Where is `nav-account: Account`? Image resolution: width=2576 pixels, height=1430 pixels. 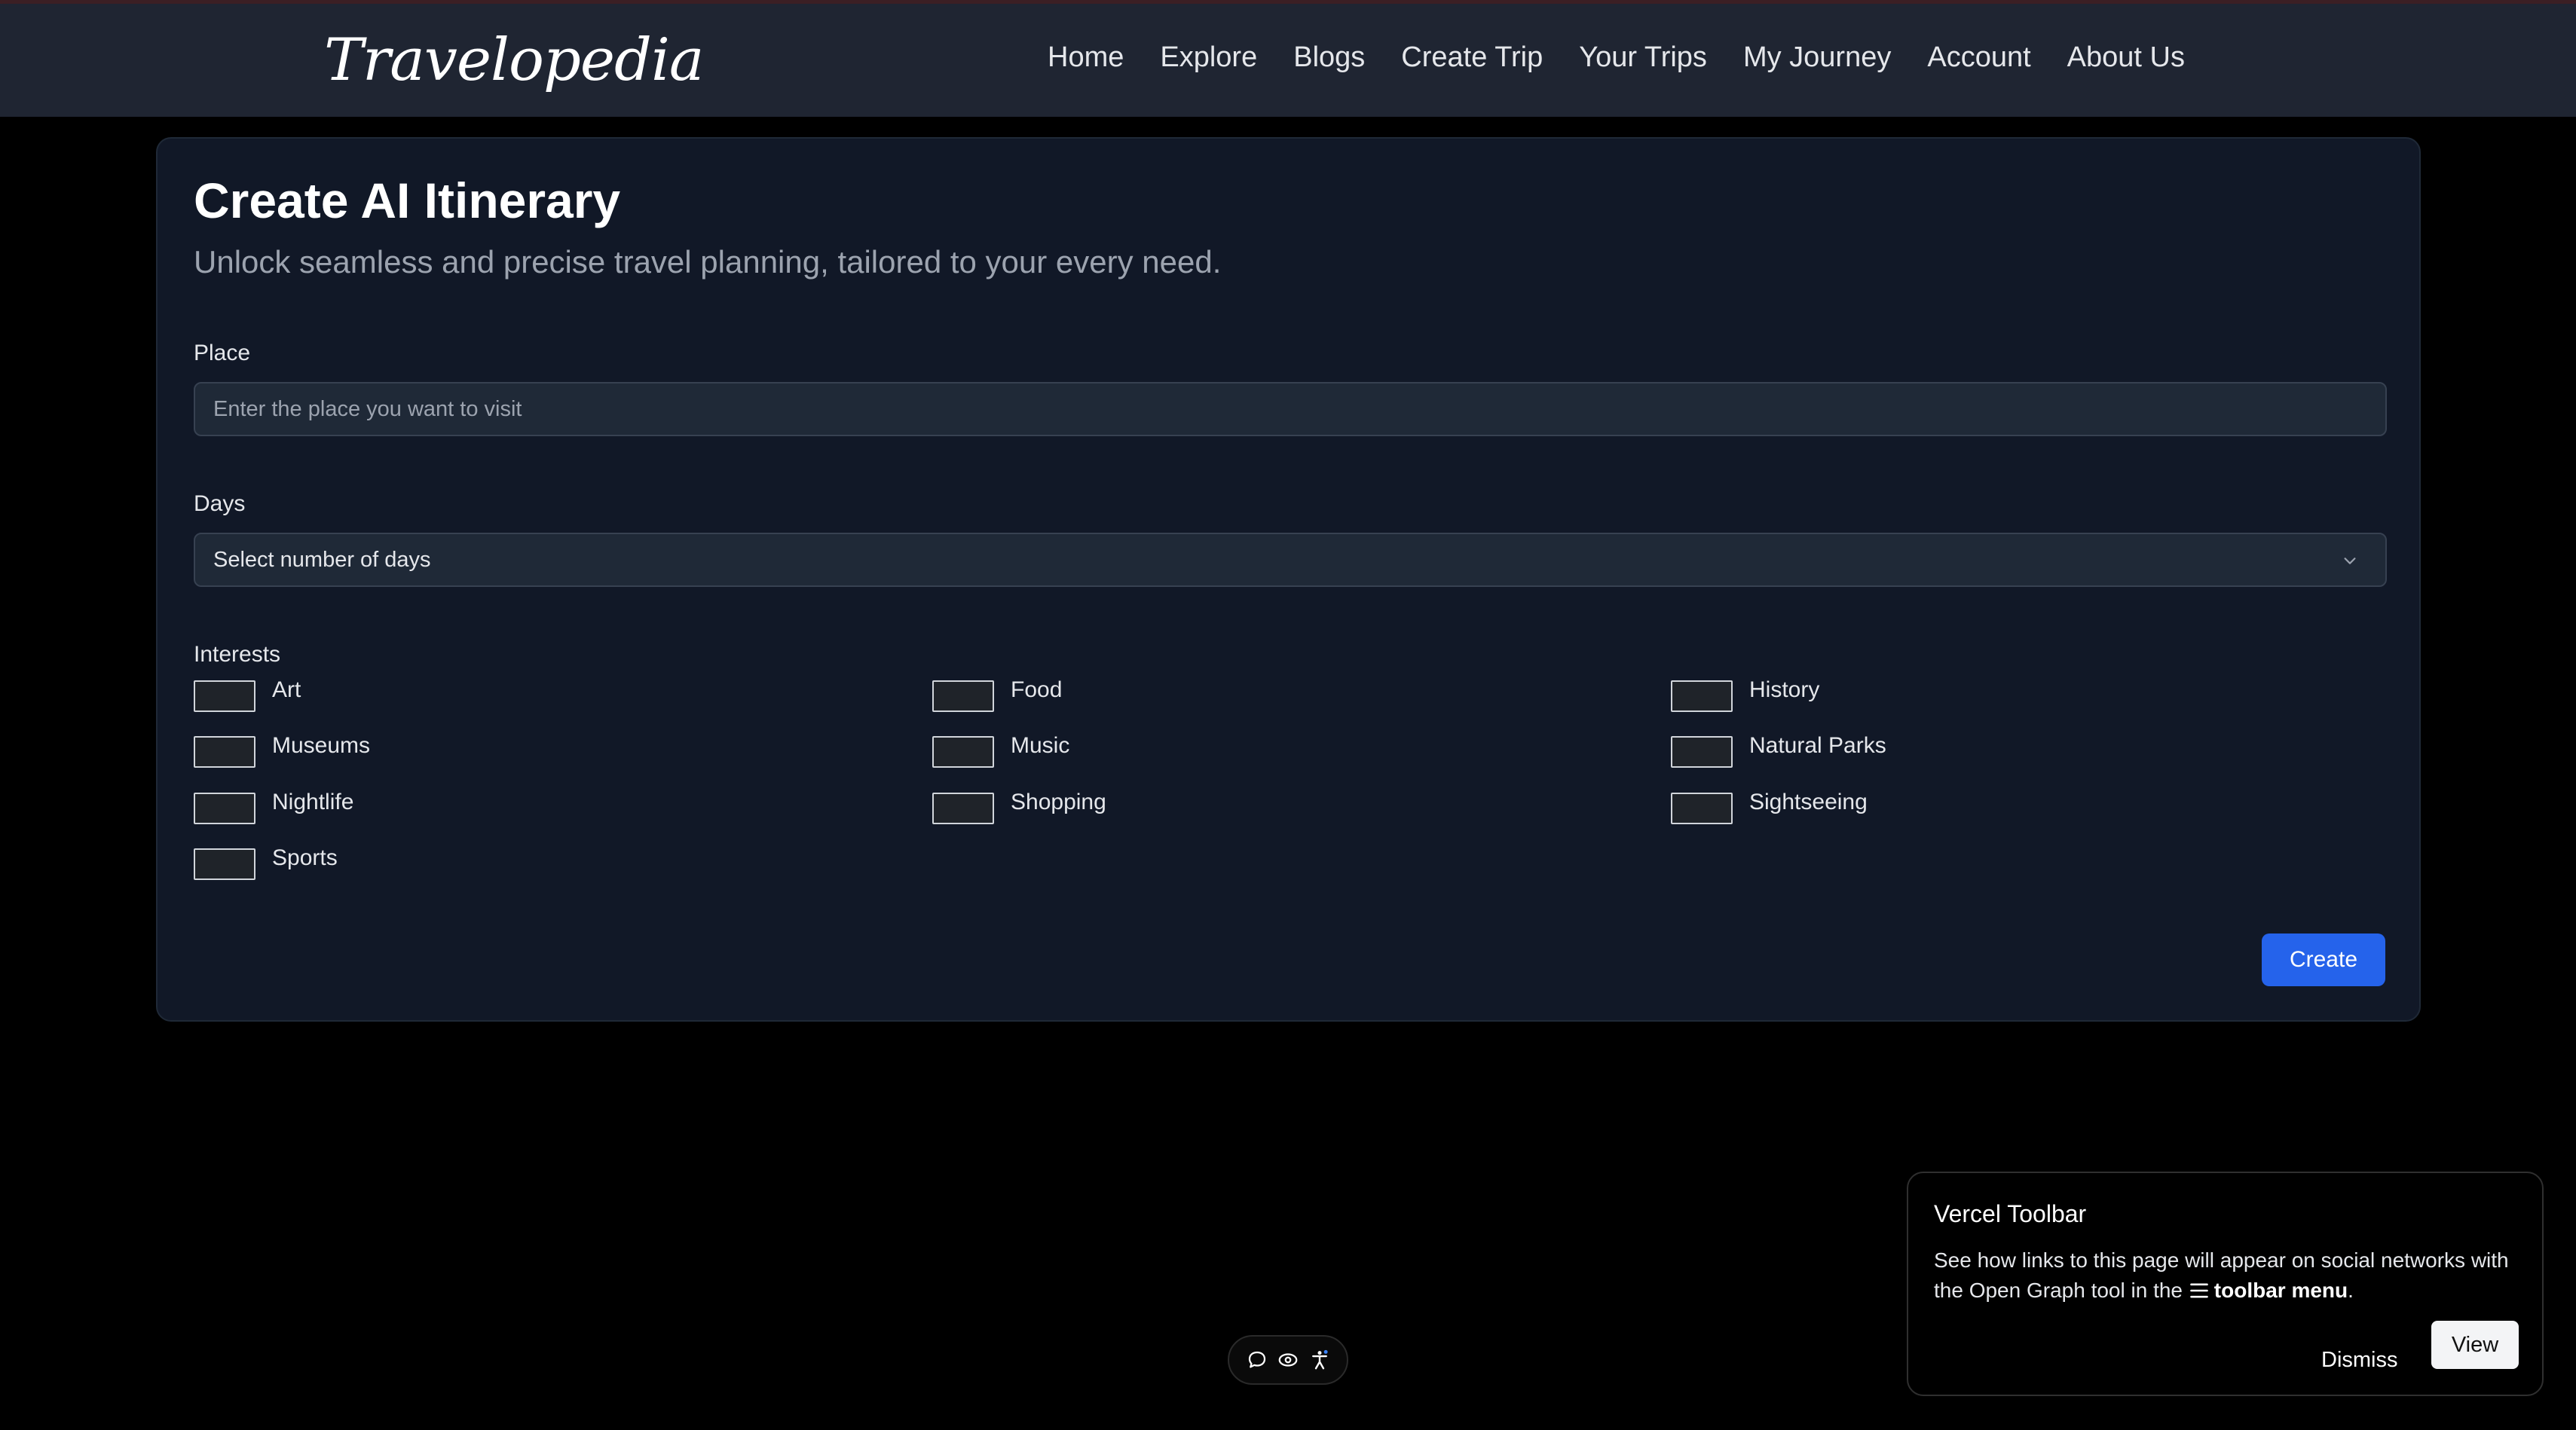 nav-account: Account is located at coordinates (1978, 58).